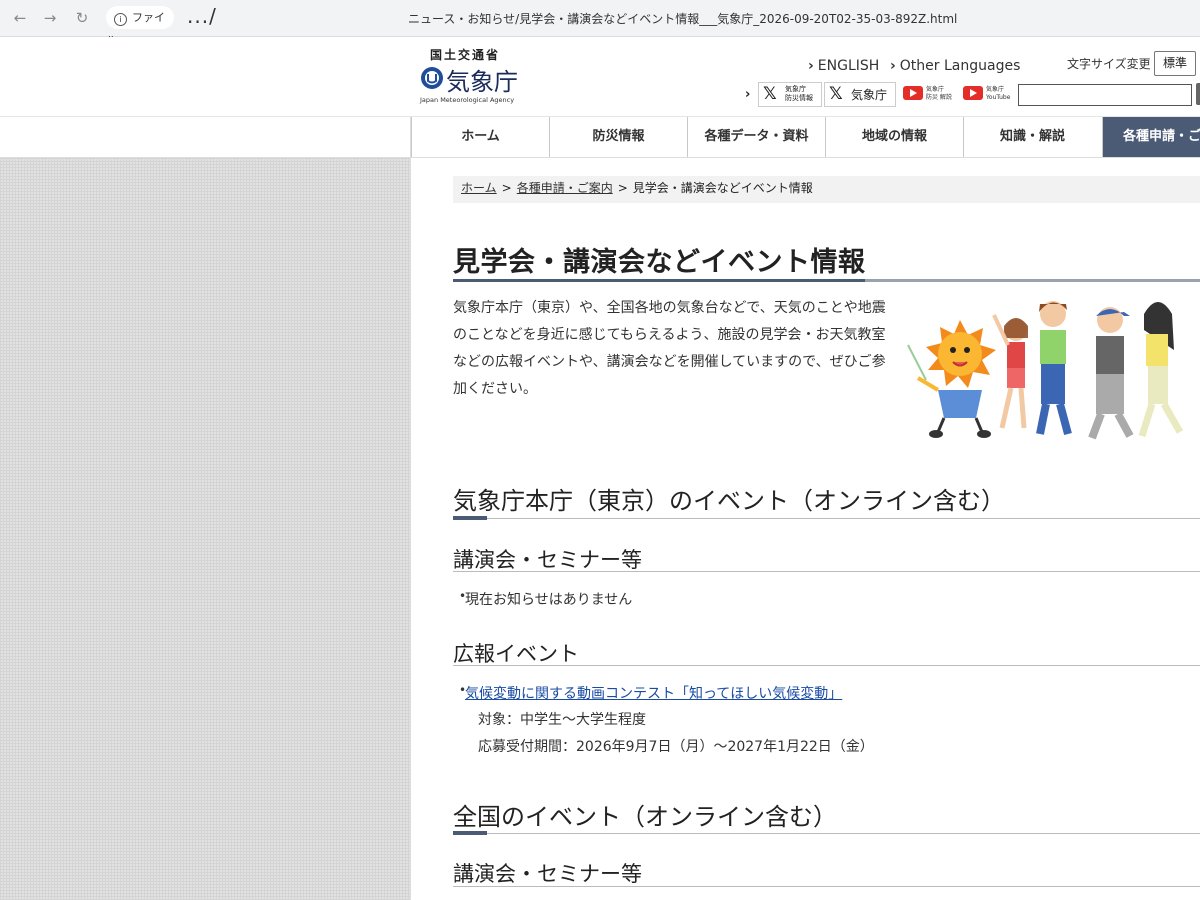  I want to click on hq-pr-rule, so click(826, 665).